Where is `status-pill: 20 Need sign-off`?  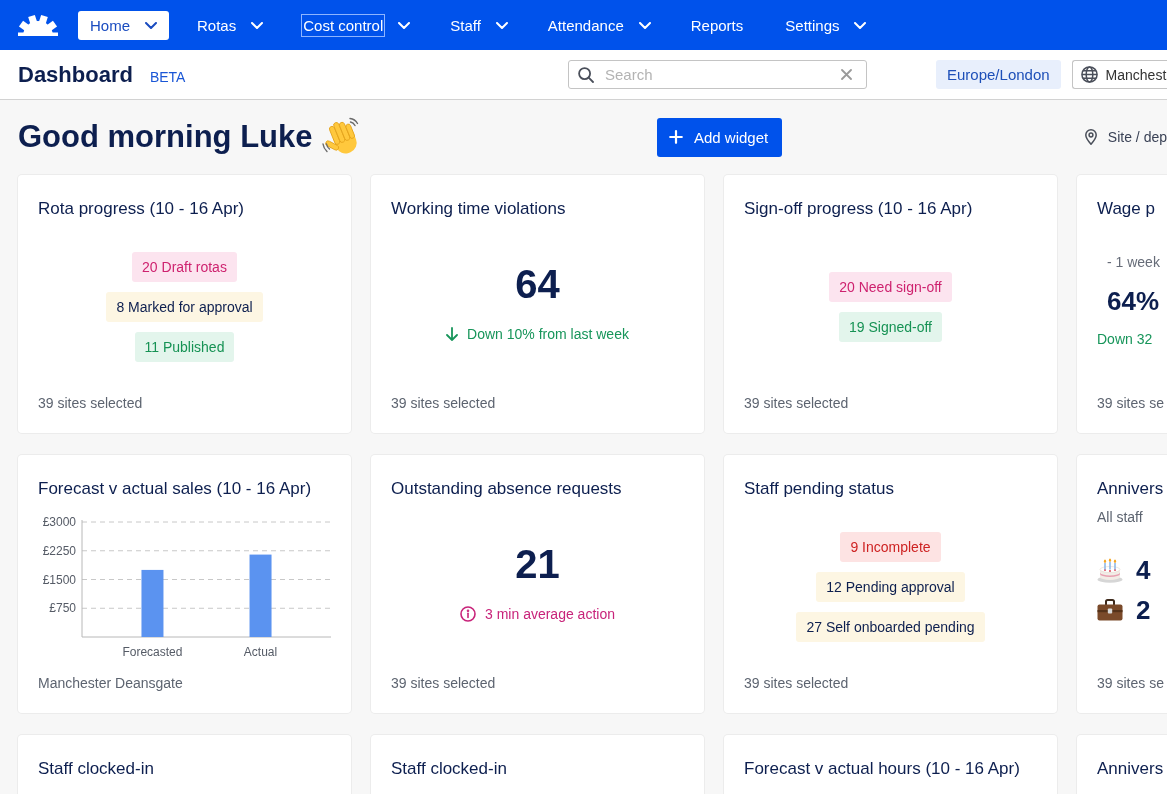
status-pill: 20 Need sign-off is located at coordinates (890, 287).